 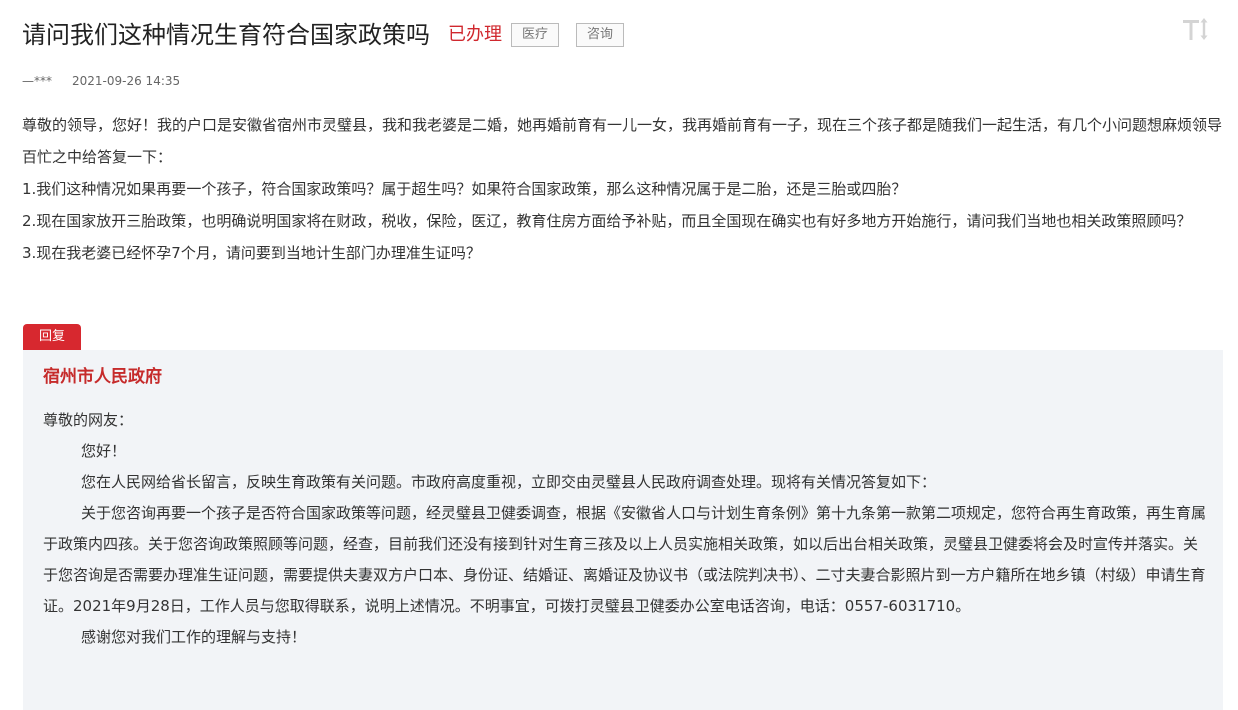 What do you see at coordinates (535, 35) in the screenshot?
I see `category-tag-medical: 医疗` at bounding box center [535, 35].